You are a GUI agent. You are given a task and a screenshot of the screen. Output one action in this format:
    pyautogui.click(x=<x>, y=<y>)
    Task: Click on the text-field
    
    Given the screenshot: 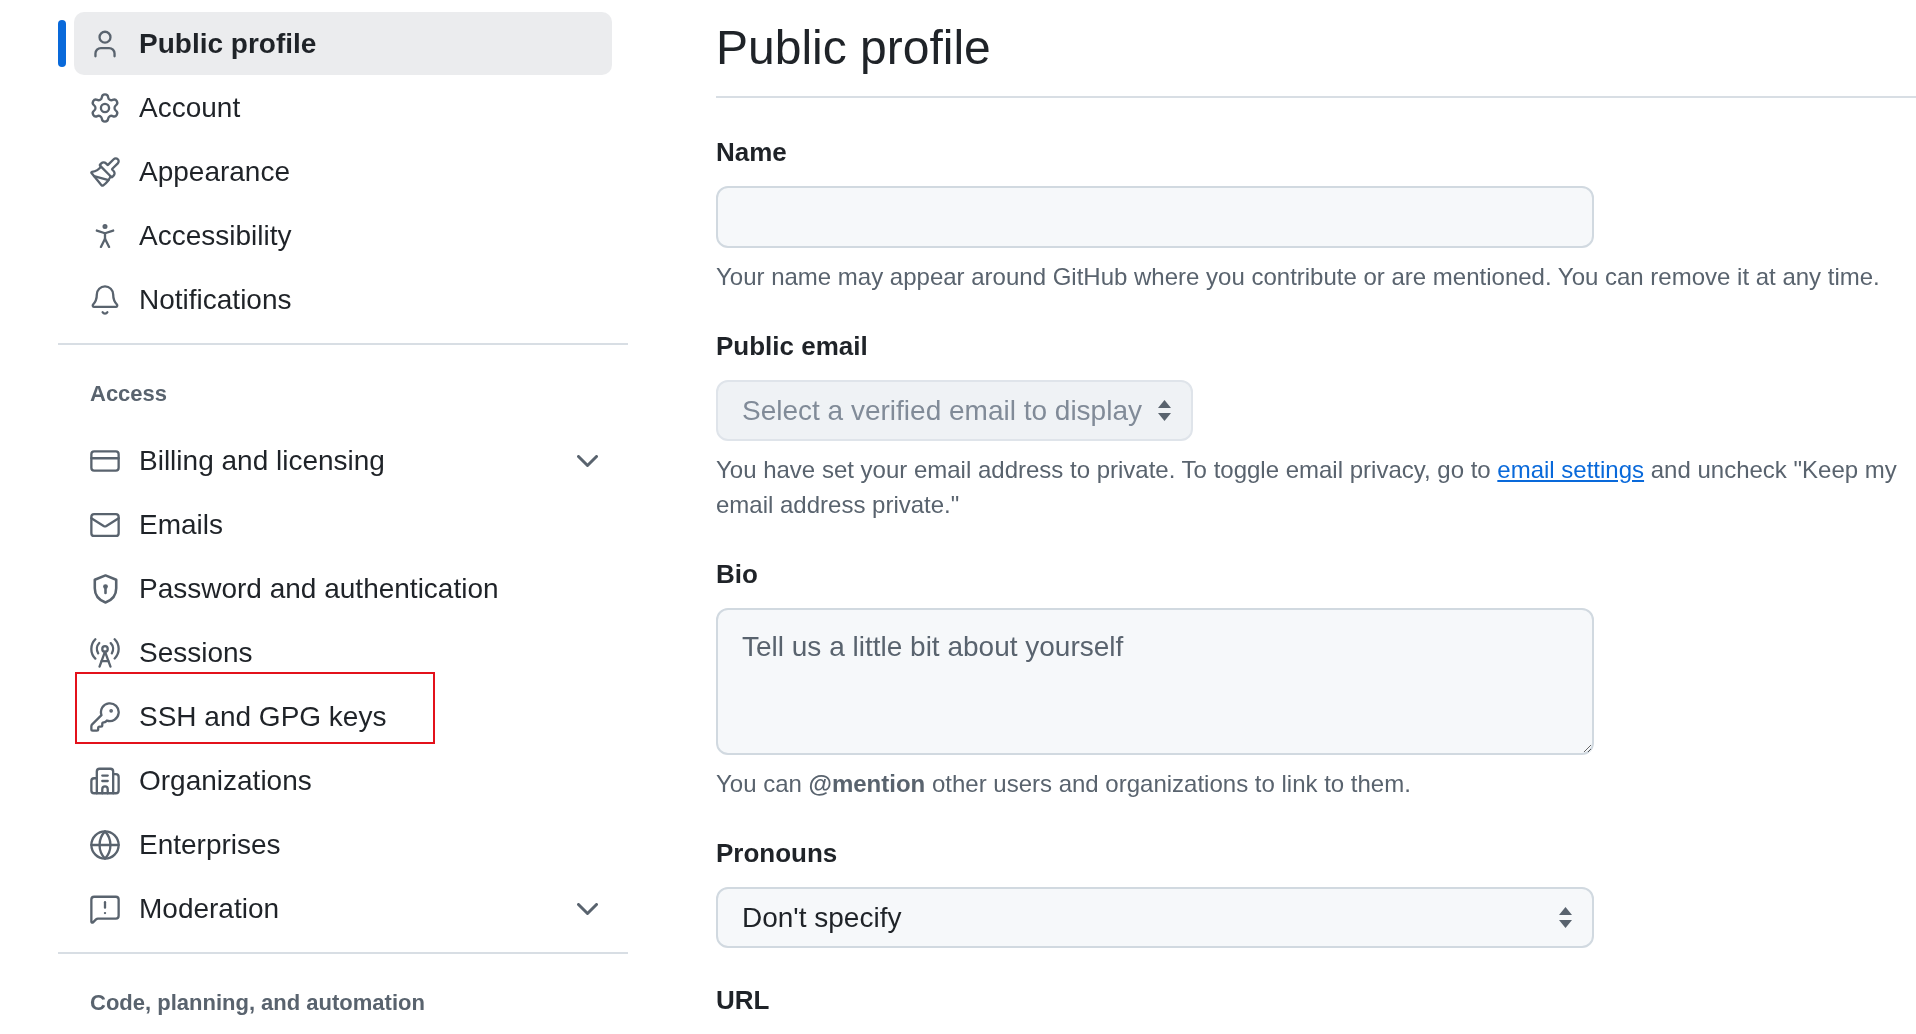 What is the action you would take?
    pyautogui.click(x=1155, y=217)
    